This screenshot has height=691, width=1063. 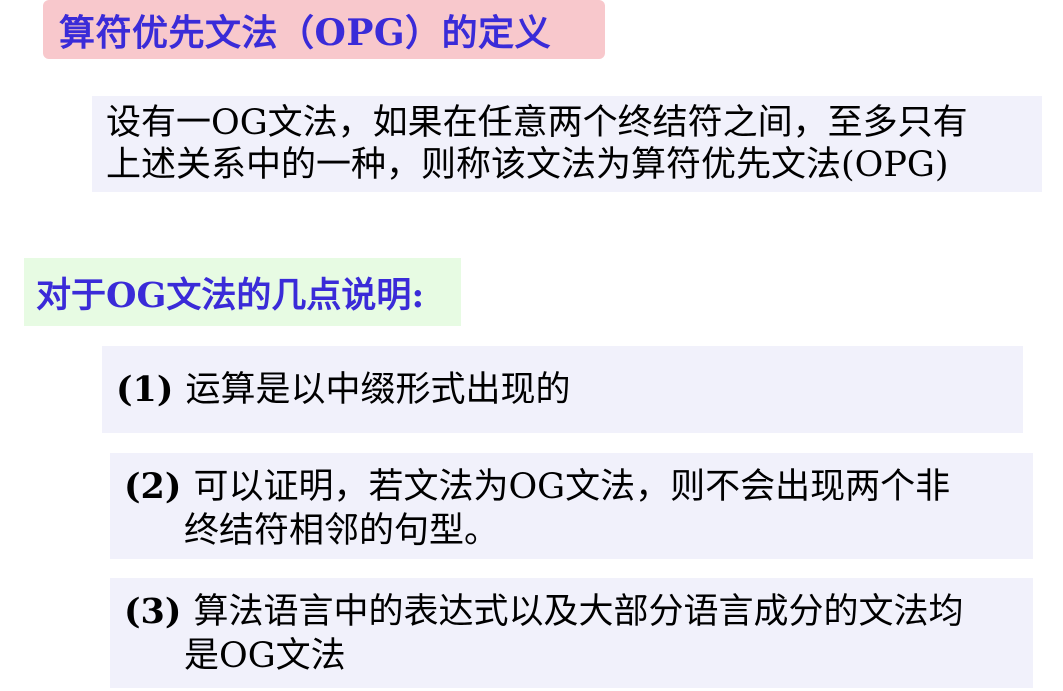 What do you see at coordinates (378, 389) in the screenshot?
I see `note-item-1-text: 运算是以中缀形式出现的` at bounding box center [378, 389].